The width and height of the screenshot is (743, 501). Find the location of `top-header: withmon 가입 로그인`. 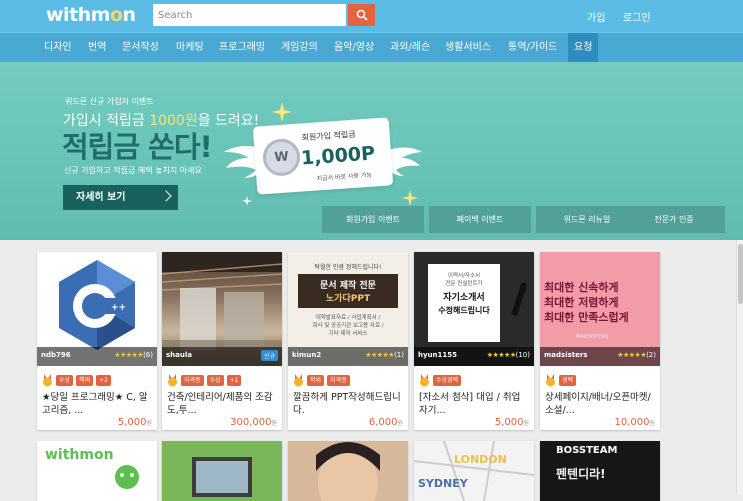

top-header: withmon 가입 로그인 is located at coordinates (371, 16).